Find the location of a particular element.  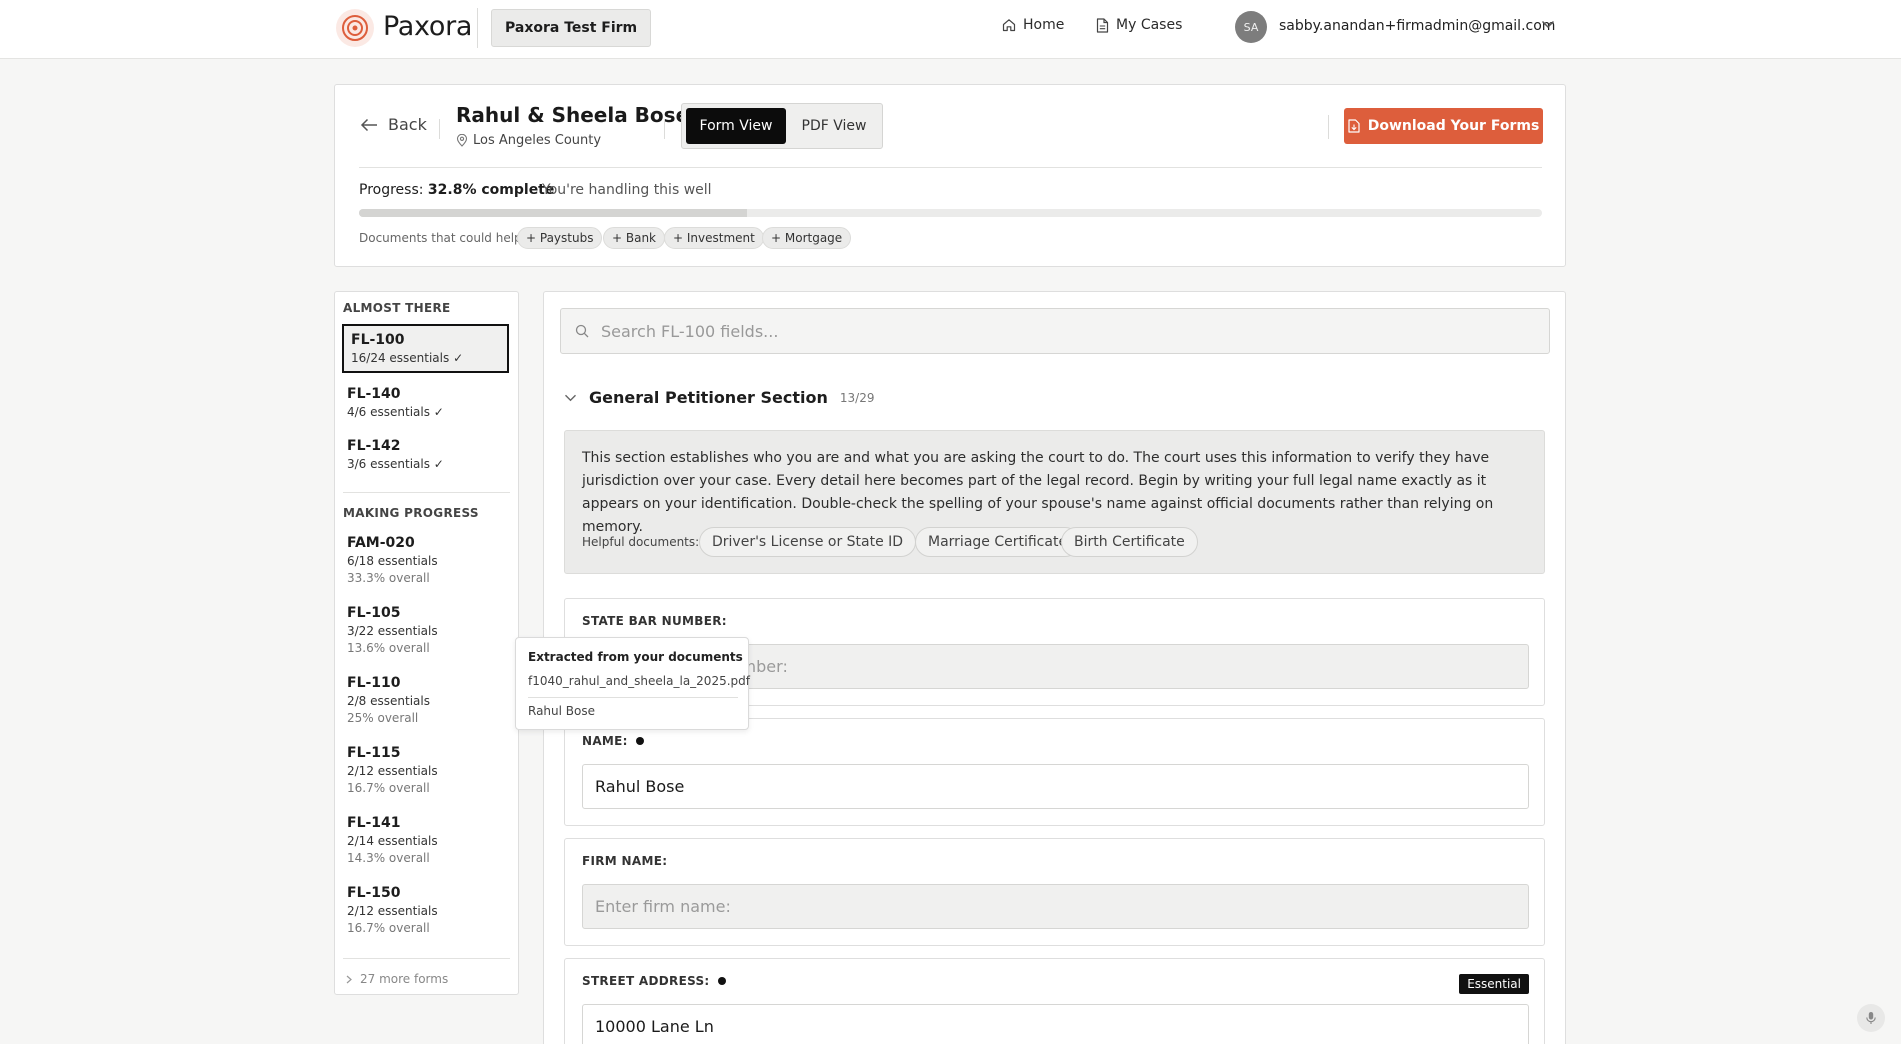

case-location: Los Angeles County is located at coordinates (528, 140).